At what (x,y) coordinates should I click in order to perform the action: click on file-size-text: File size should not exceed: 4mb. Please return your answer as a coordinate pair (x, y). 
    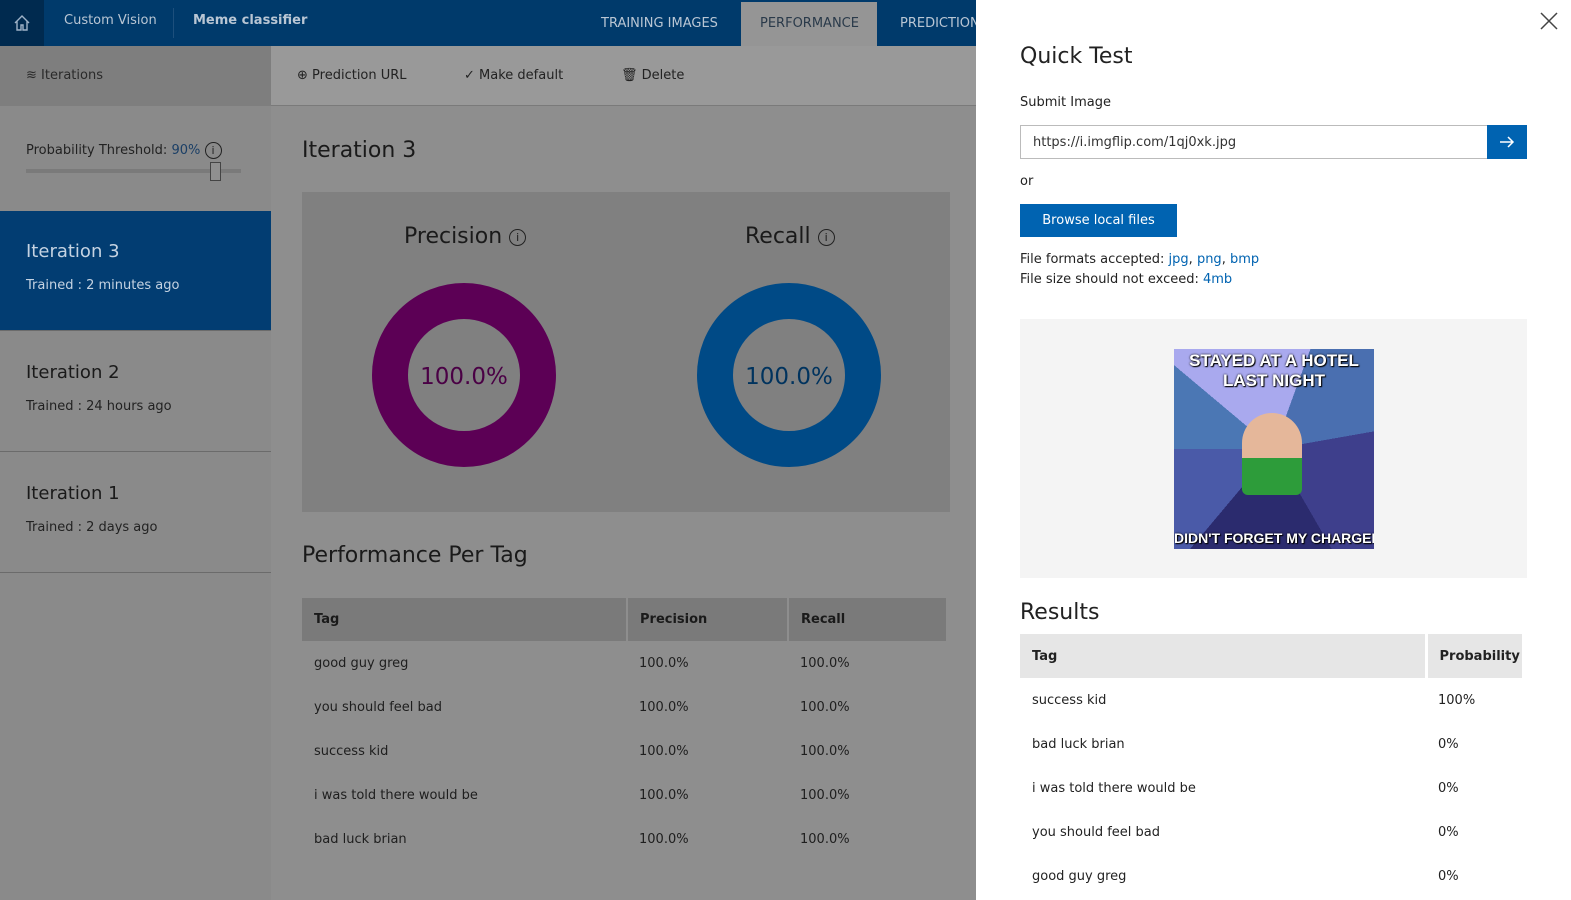
    Looking at the image, I should click on (1126, 279).